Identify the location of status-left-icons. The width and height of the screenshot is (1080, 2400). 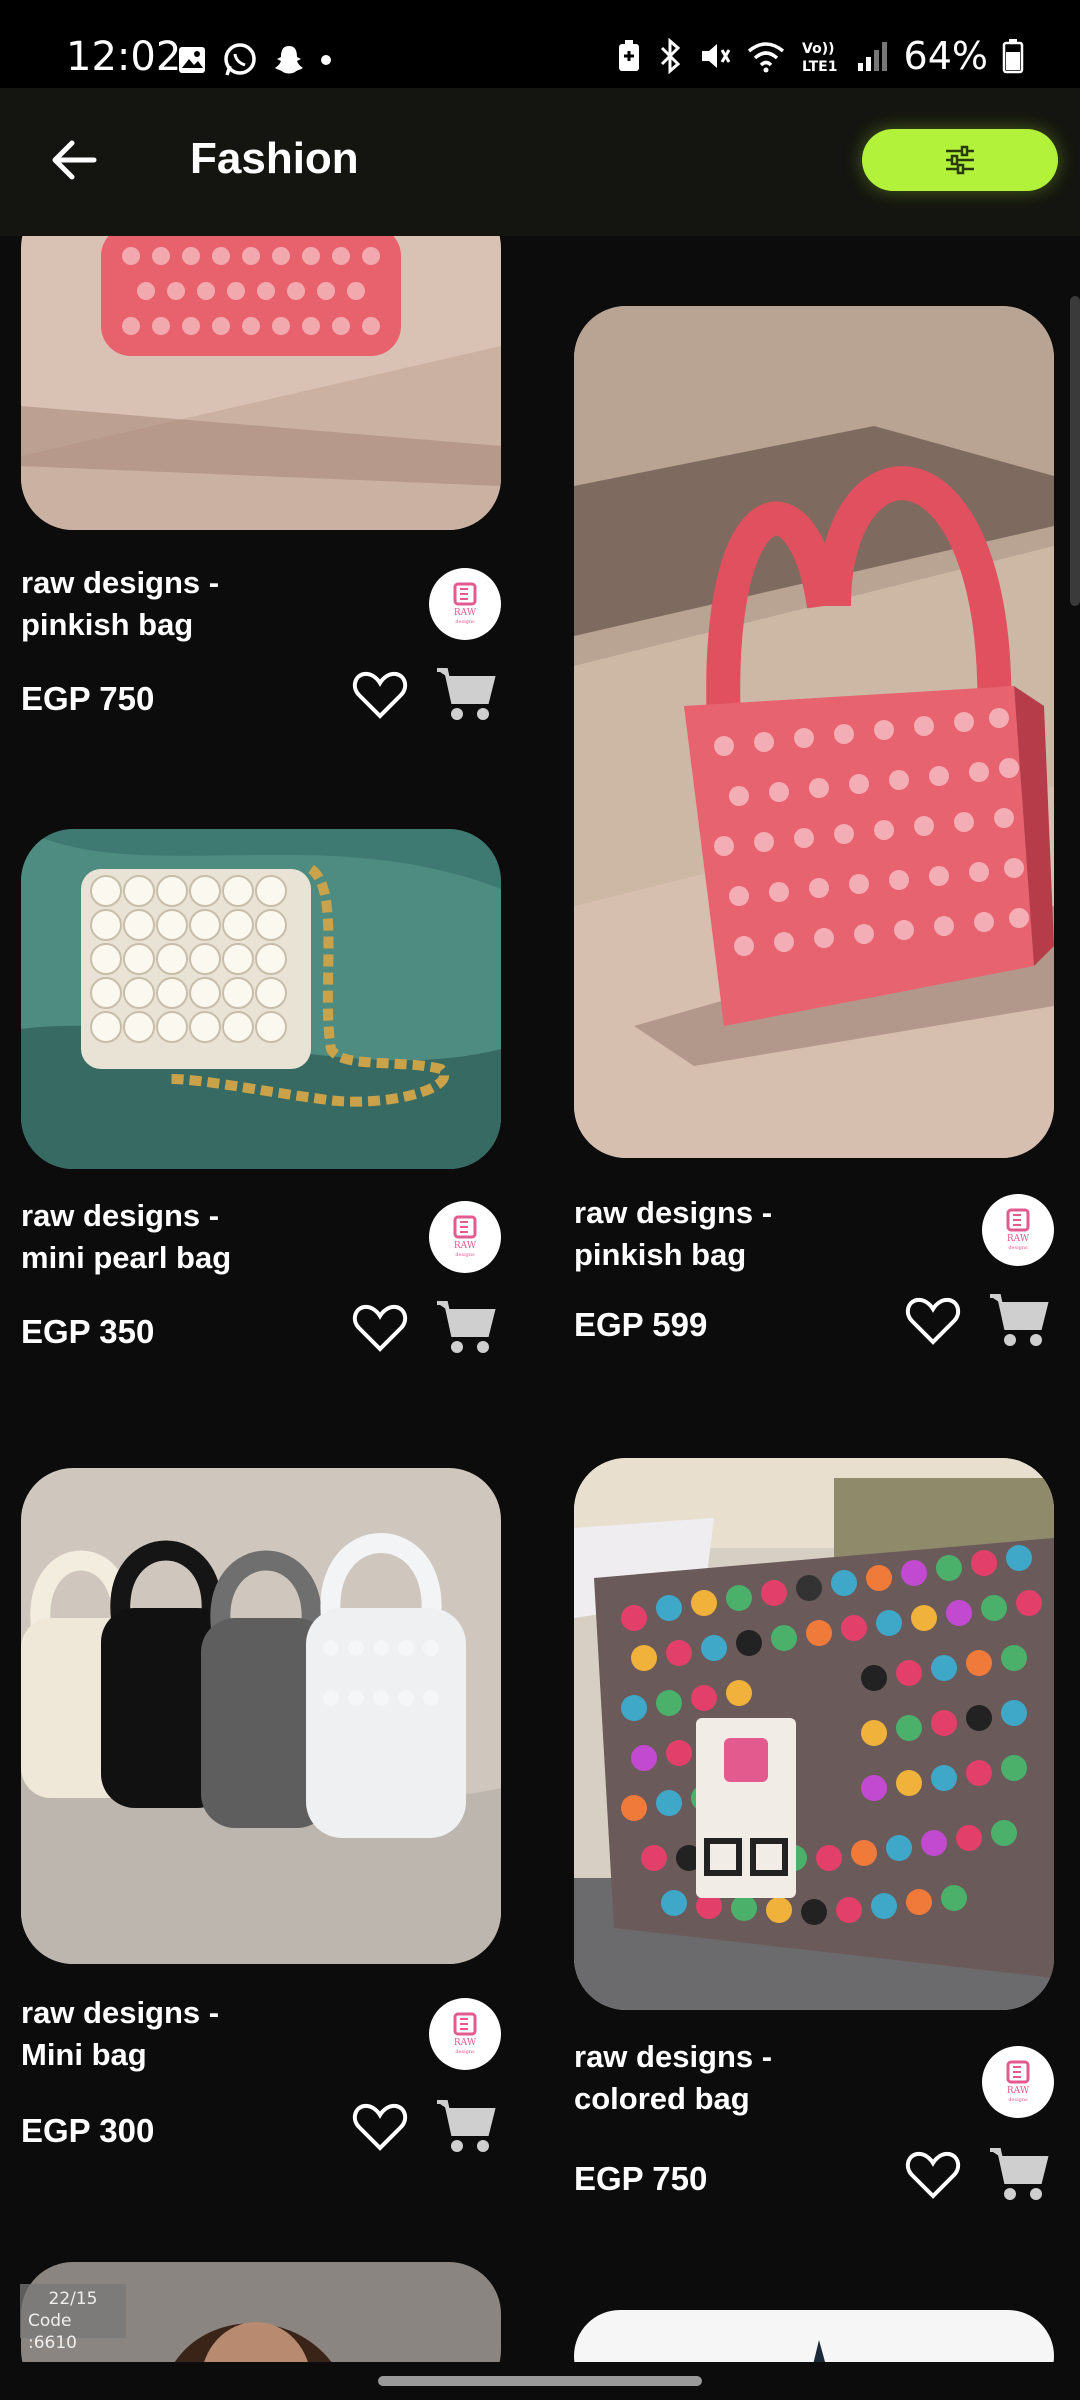
(254, 60).